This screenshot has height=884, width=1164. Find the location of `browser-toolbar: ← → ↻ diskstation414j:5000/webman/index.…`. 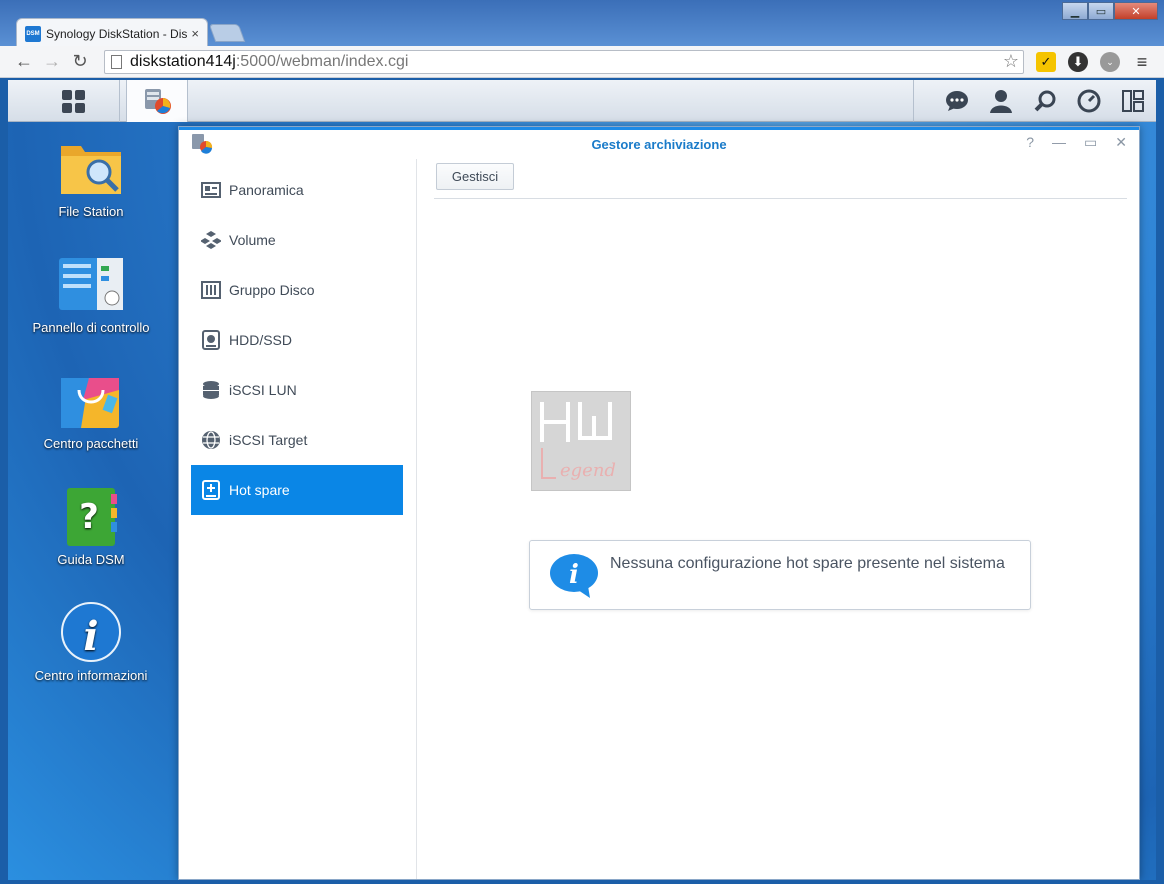

browser-toolbar: ← → ↻ diskstation414j:5000/webman/index.… is located at coordinates (582, 62).